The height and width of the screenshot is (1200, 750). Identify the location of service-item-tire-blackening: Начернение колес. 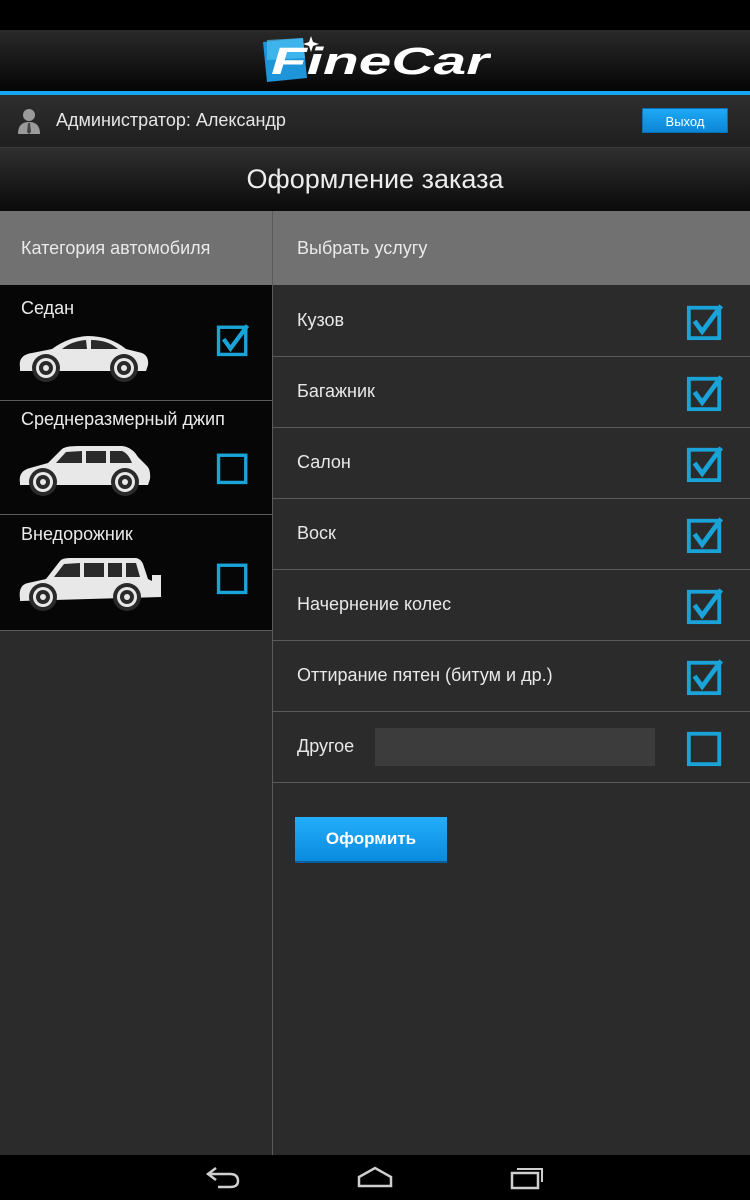
(511, 605).